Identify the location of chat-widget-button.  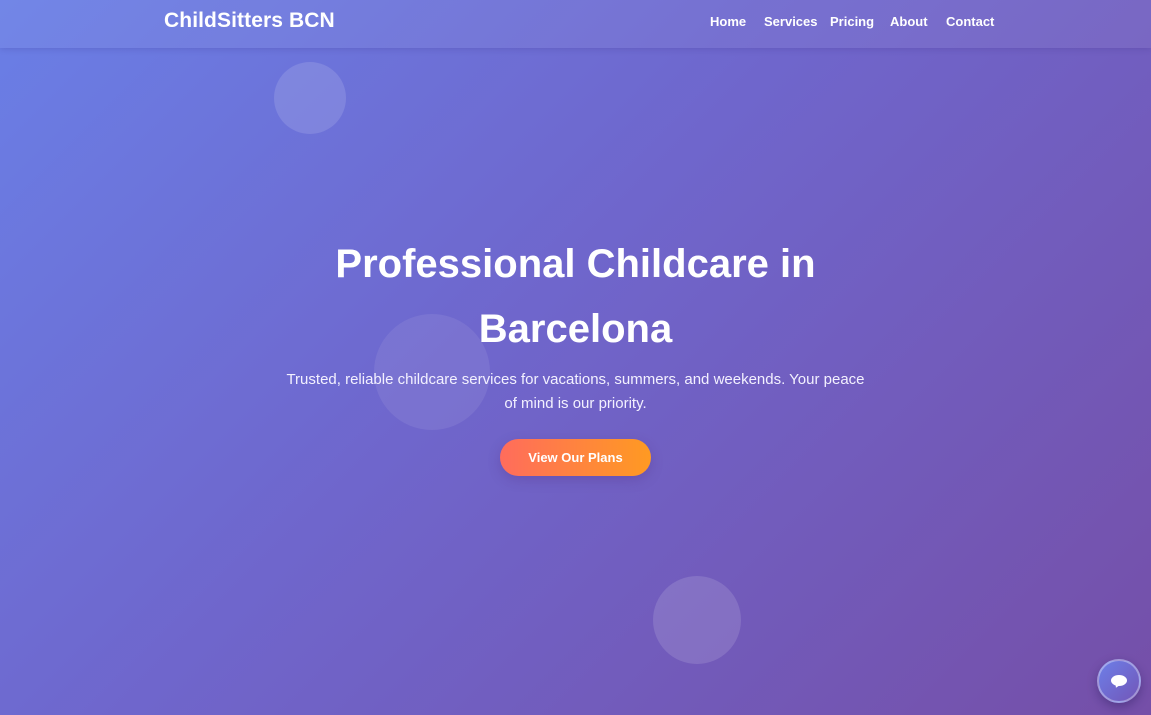
(1119, 681).